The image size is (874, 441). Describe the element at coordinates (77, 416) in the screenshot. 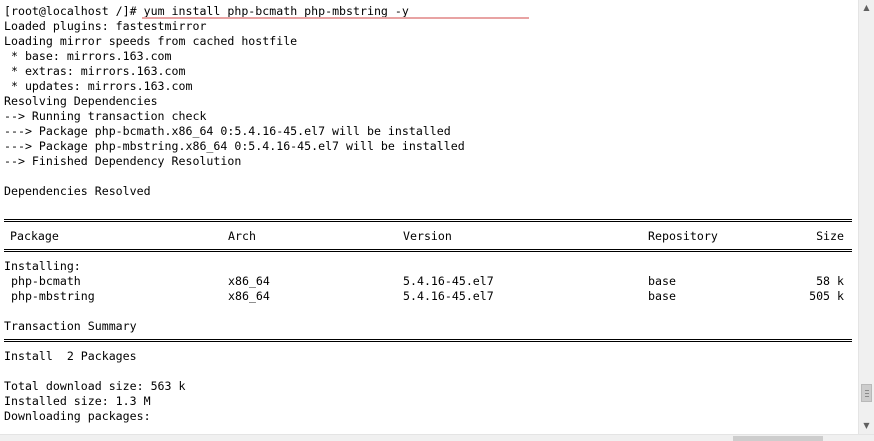

I see `output-line: Downloading packages:` at that location.